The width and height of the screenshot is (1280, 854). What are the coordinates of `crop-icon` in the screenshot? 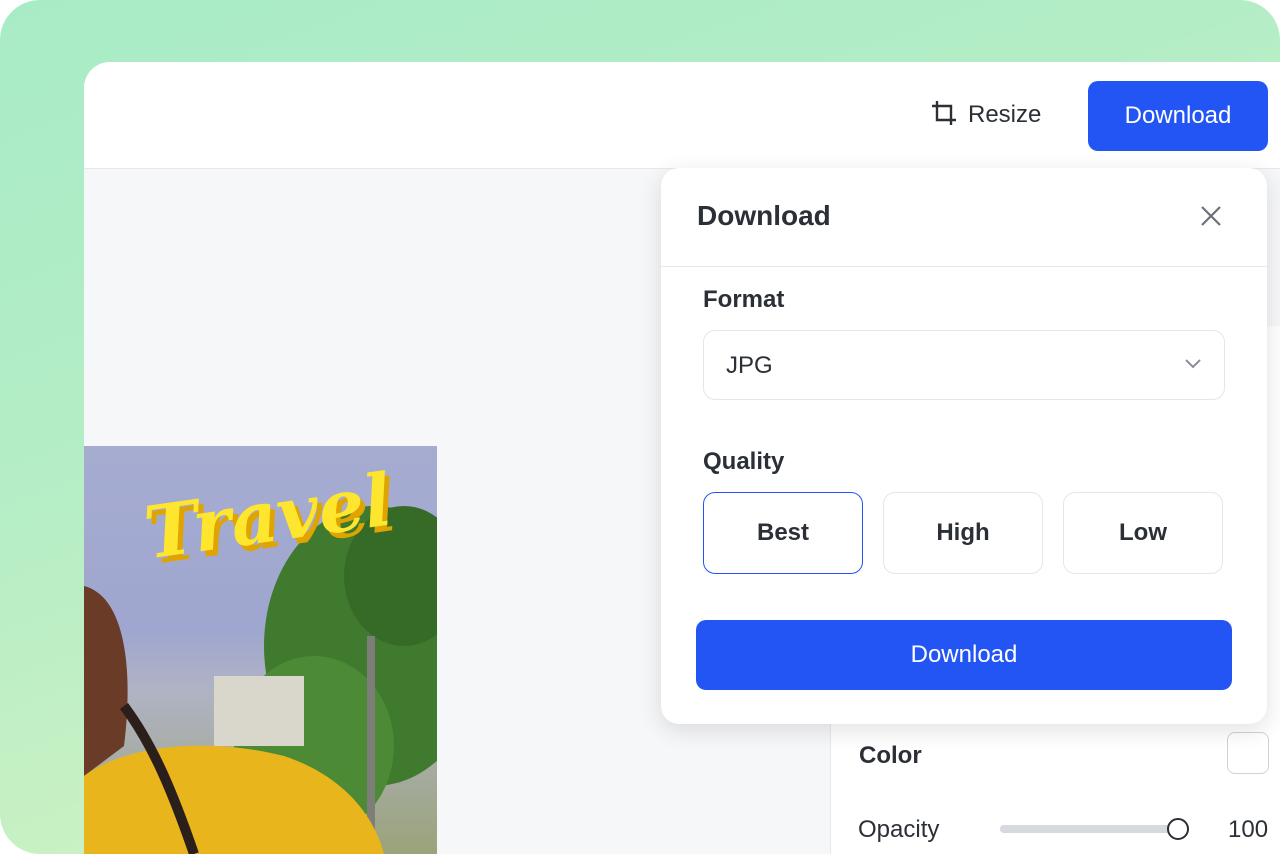 It's located at (944, 115).